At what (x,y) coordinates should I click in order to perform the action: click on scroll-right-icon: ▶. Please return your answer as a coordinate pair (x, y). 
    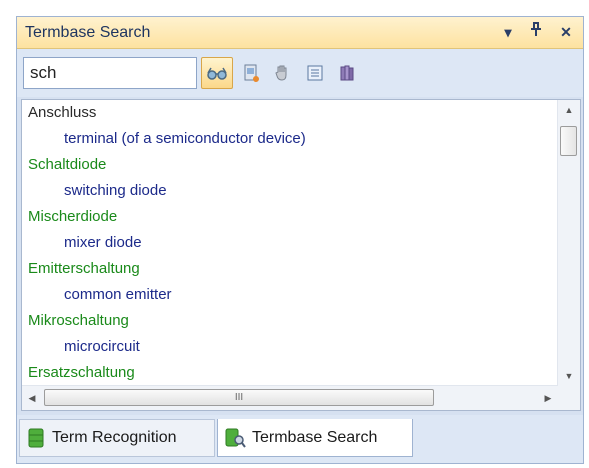
    Looking at the image, I should click on (548, 398).